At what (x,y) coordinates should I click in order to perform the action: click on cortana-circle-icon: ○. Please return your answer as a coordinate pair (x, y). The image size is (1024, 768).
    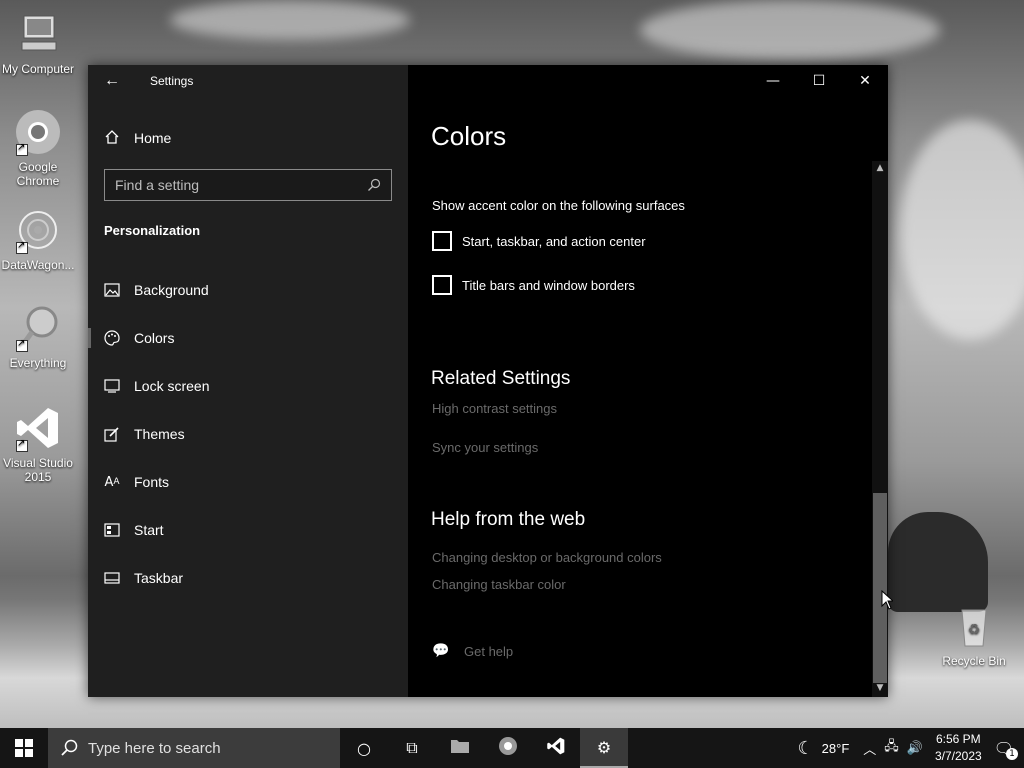
    Looking at the image, I should click on (364, 748).